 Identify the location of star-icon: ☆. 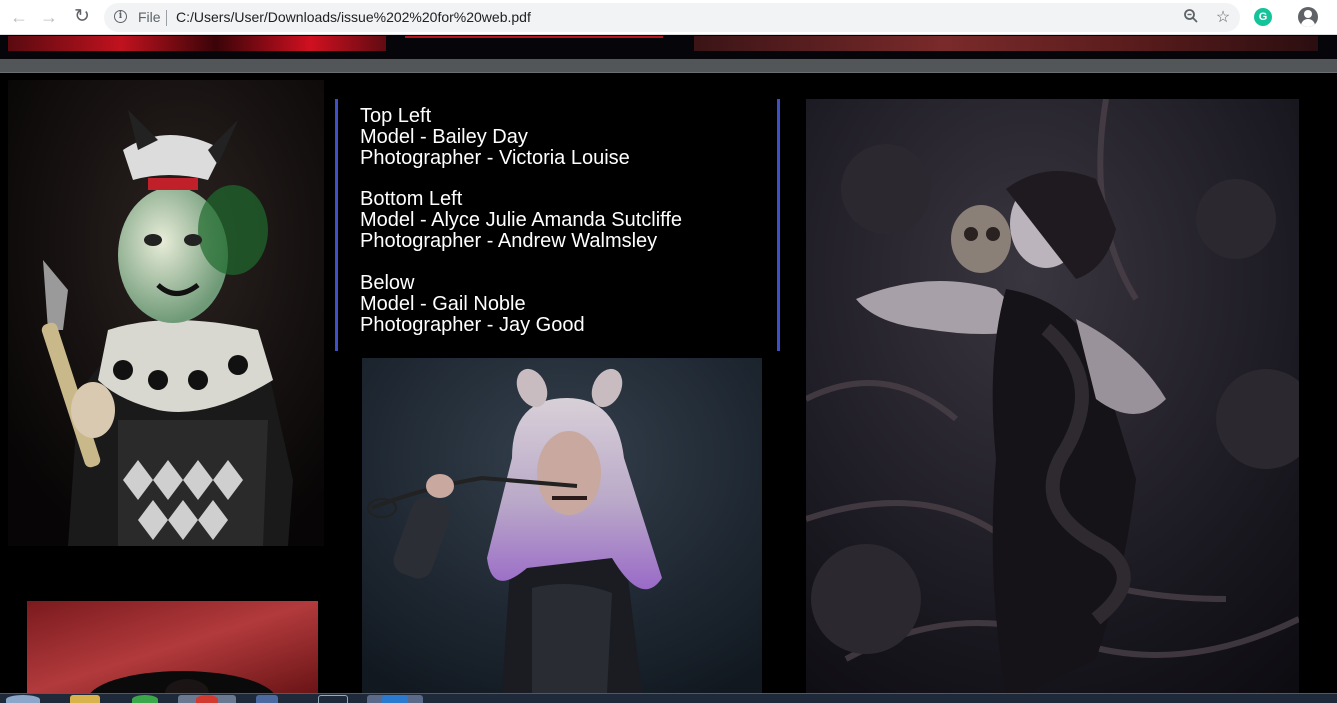
(1223, 18).